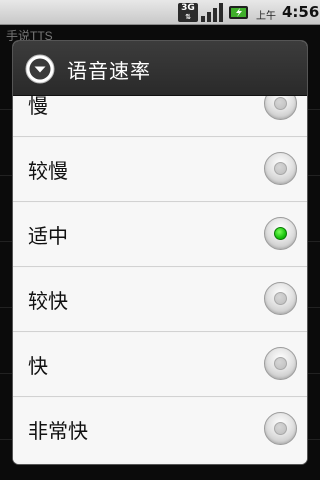  What do you see at coordinates (48, 301) in the screenshot?
I see `option-label: 较快` at bounding box center [48, 301].